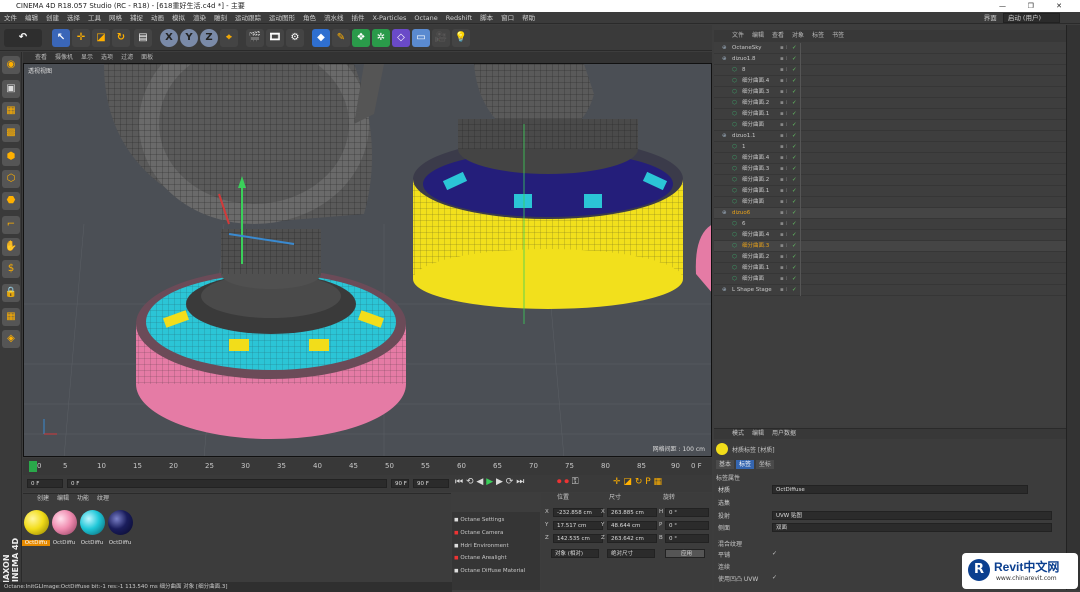 This screenshot has height=592, width=1080. What do you see at coordinates (497, 546) in the screenshot?
I see `octane-menu-item: ◼ Hdri Environment` at bounding box center [497, 546].